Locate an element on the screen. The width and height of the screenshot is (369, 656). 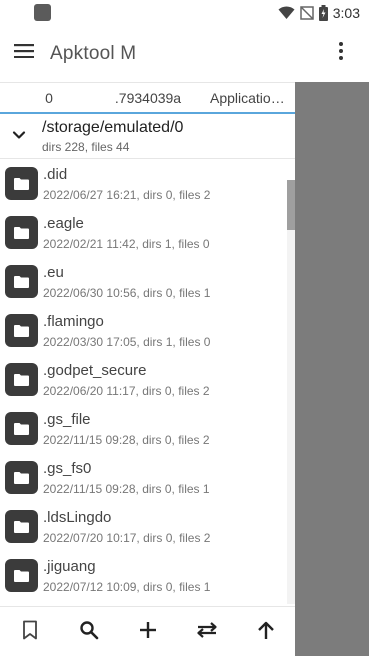
item-meta: 2022/07/12 10:09, dirs 0, files 1 is located at coordinates (127, 587).